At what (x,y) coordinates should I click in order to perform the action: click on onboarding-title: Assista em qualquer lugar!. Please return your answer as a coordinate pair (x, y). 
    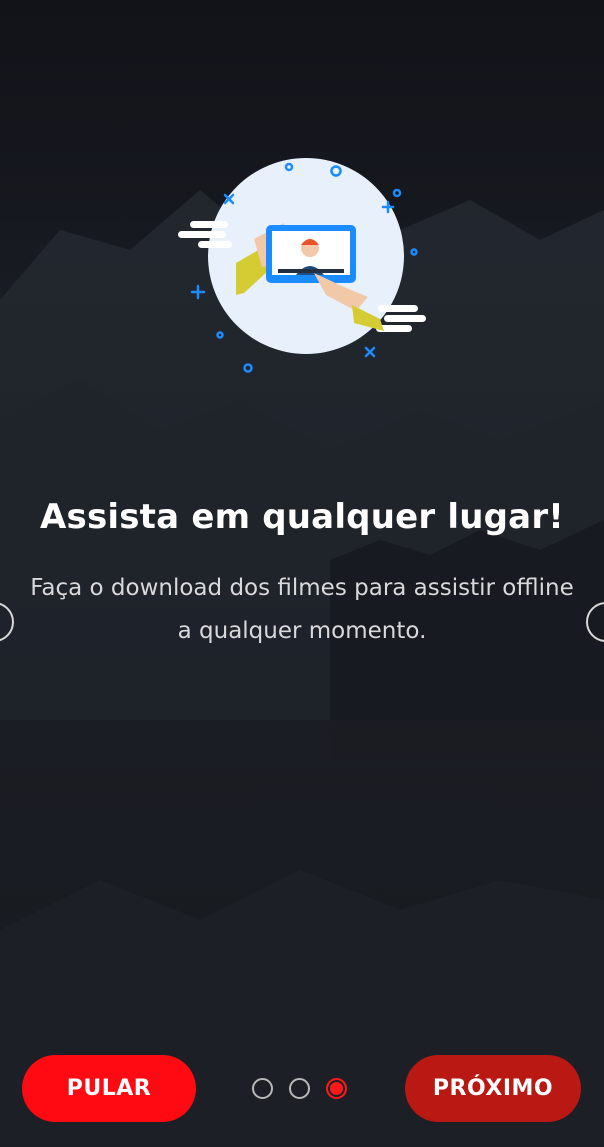
    Looking at the image, I should click on (302, 517).